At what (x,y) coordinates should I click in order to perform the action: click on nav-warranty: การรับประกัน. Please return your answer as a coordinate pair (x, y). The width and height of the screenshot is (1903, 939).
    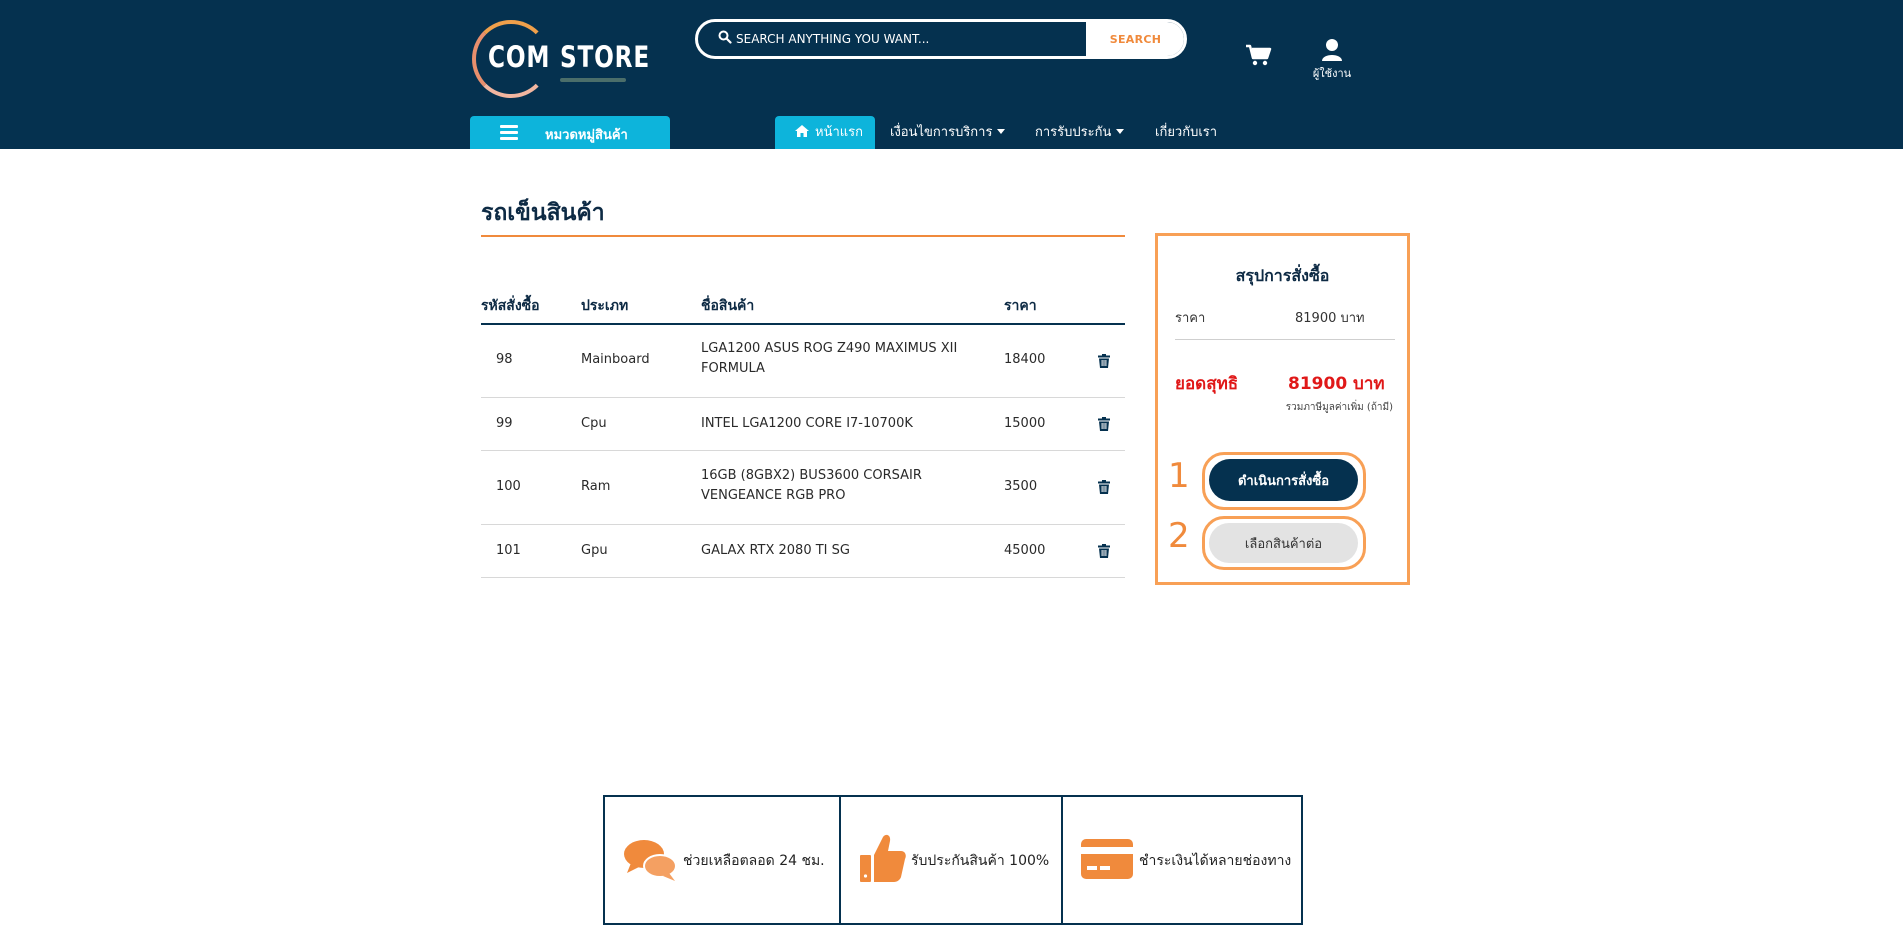
    Looking at the image, I should click on (1080, 132).